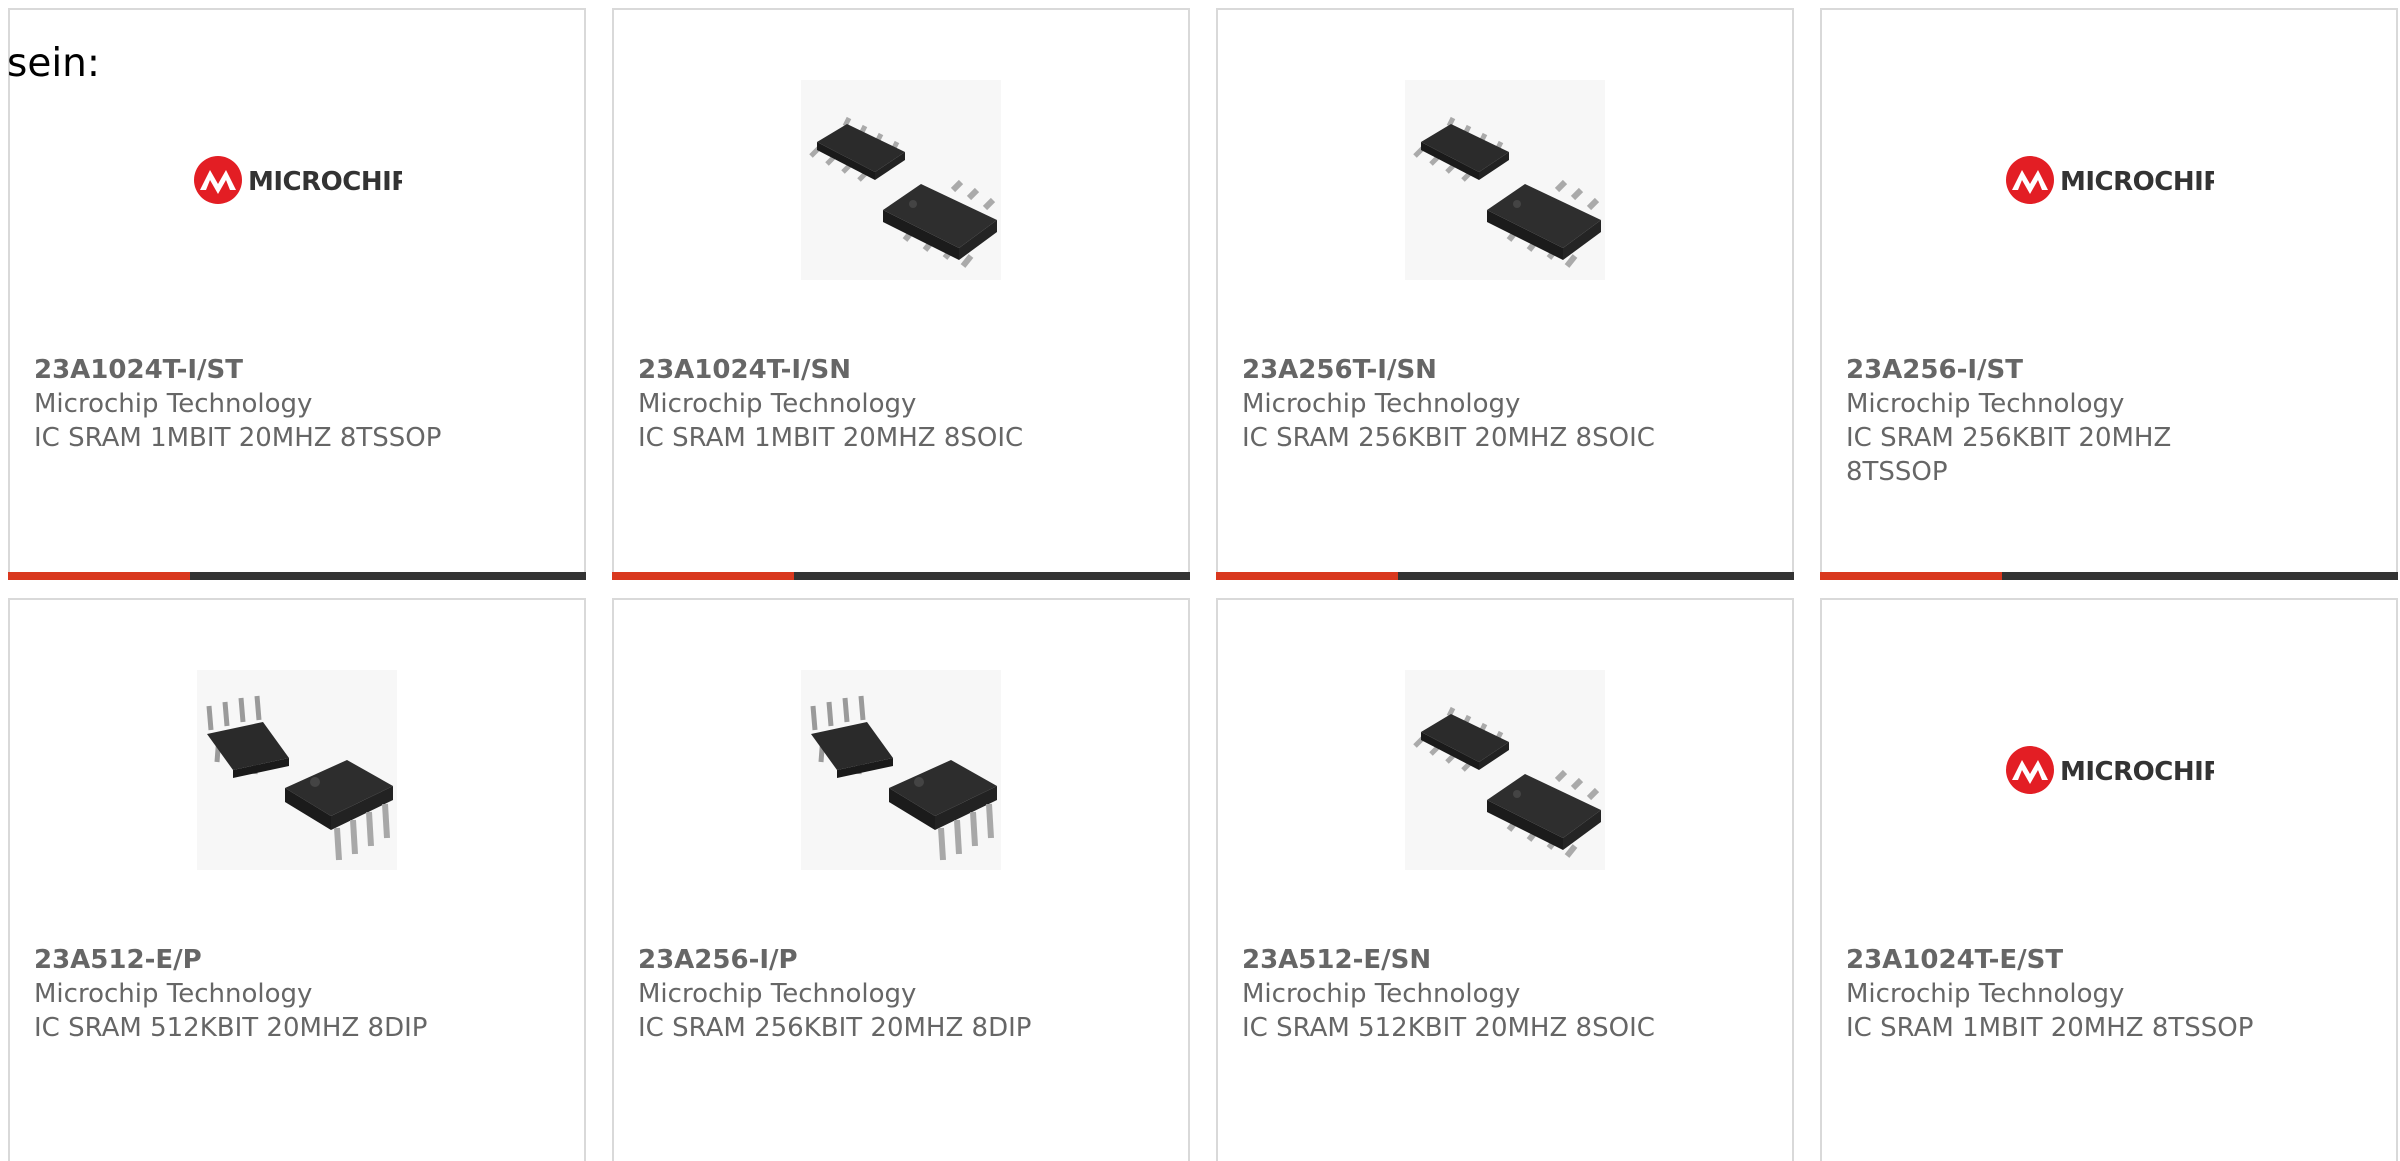 The height and width of the screenshot is (1161, 2400). I want to click on part-number-link: 23A256T-I/SN, so click(1505, 370).